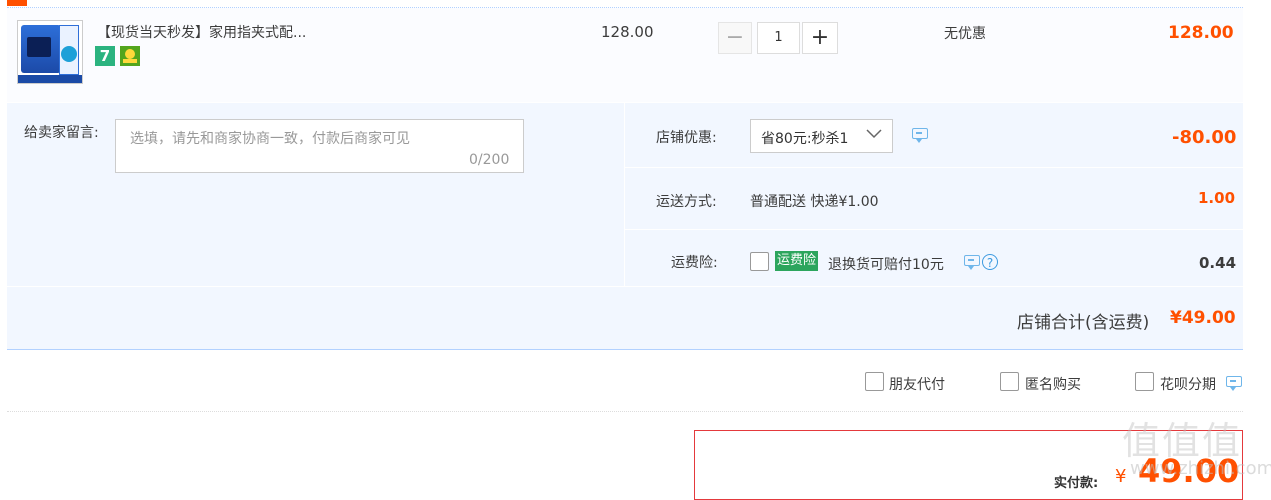  I want to click on thumbnail-banner, so click(50, 79).